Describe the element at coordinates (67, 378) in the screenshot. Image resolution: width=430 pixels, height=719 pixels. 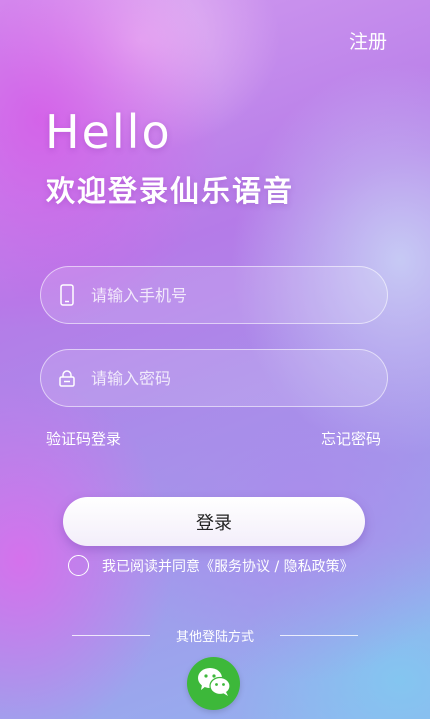
I see `lock-icon` at that location.